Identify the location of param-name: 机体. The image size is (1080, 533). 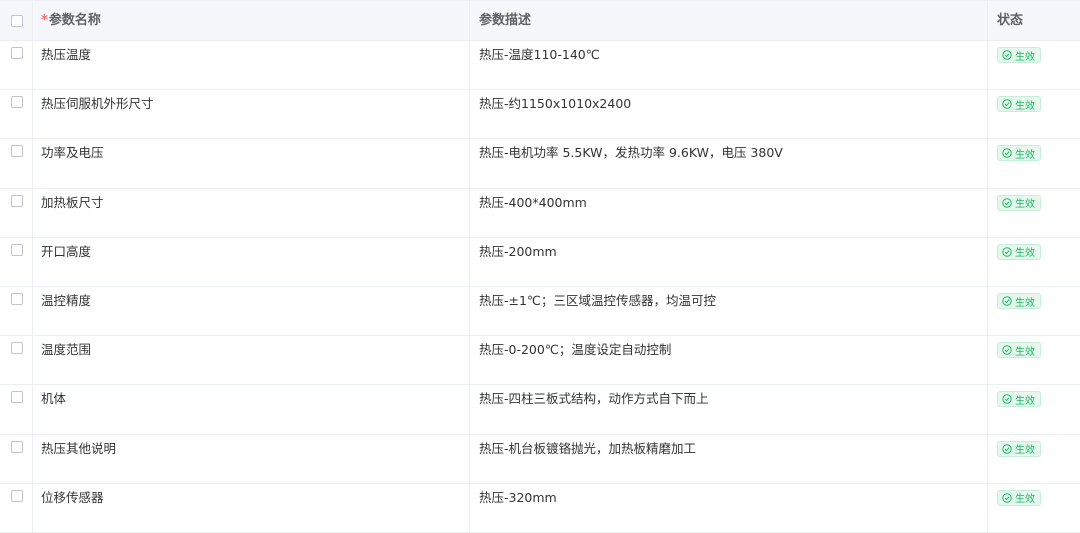
(251, 409).